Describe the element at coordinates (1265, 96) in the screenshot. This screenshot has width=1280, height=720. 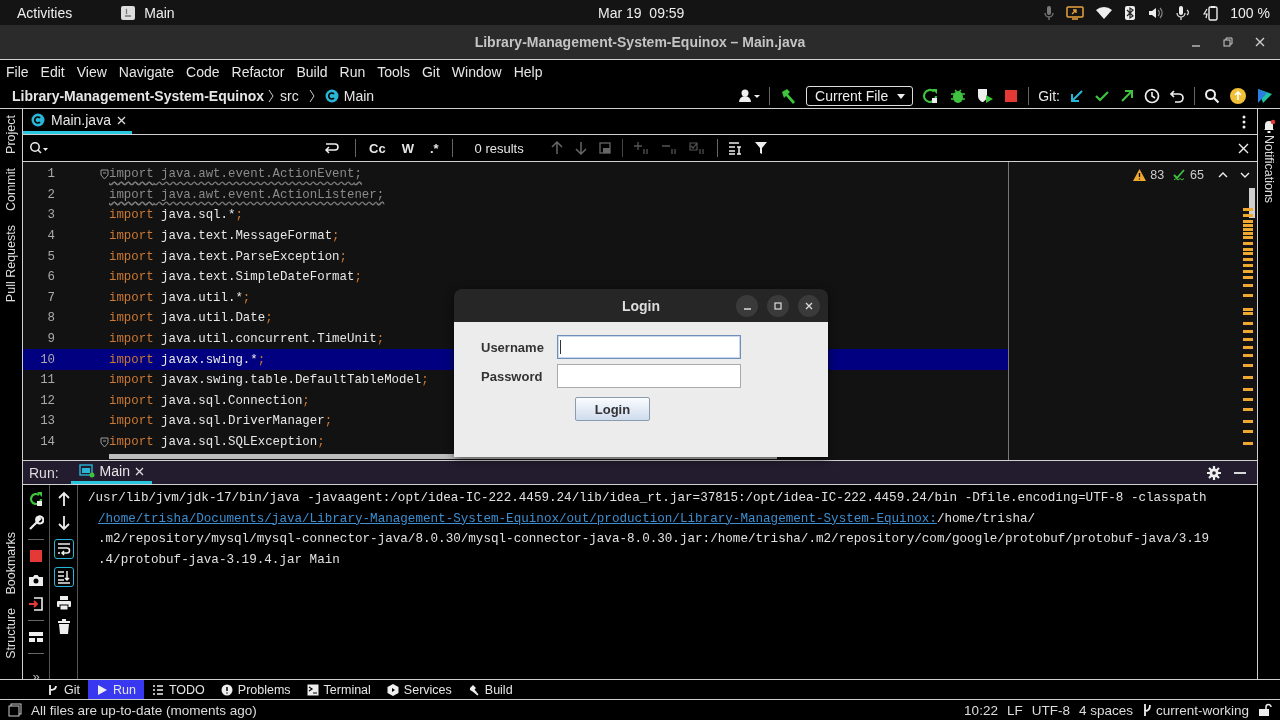
I see `ide-logo-icon` at that location.